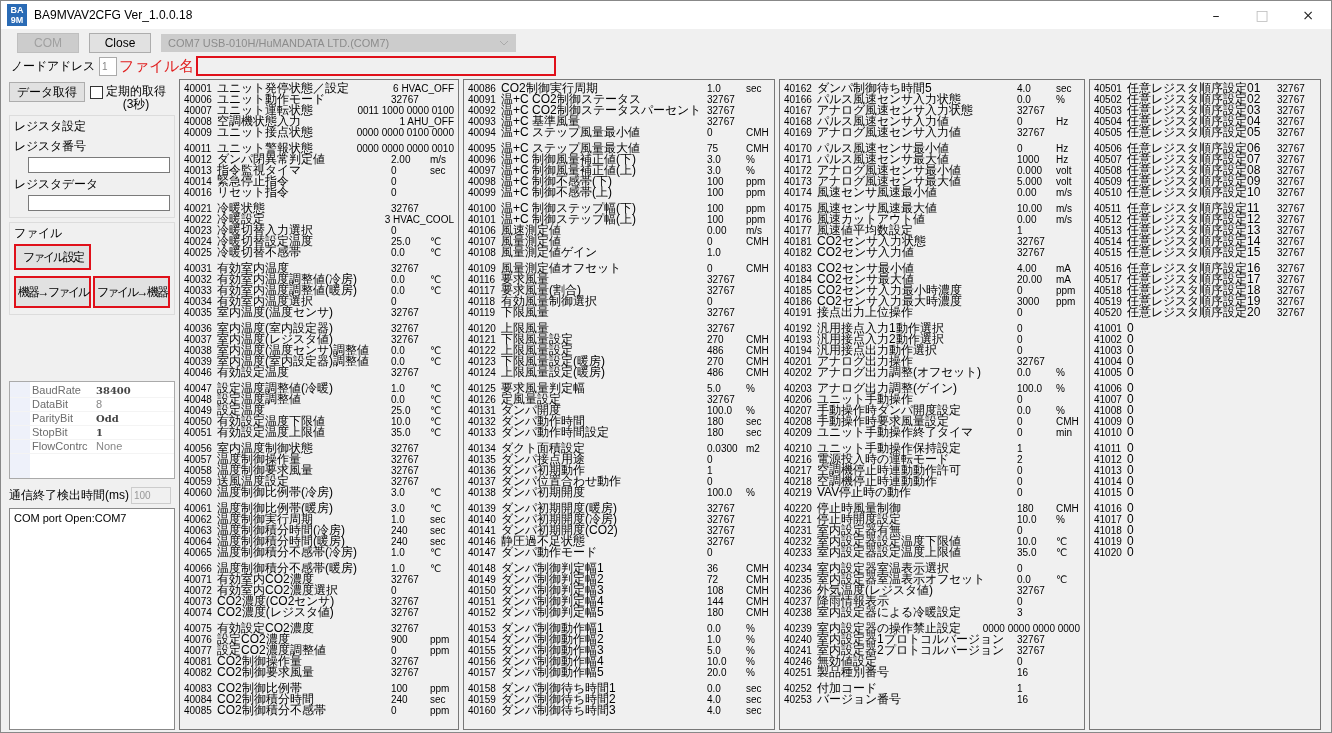 The height and width of the screenshot is (733, 1332). Describe the element at coordinates (440, 650) in the screenshot. I see `register-unit: ppm` at that location.